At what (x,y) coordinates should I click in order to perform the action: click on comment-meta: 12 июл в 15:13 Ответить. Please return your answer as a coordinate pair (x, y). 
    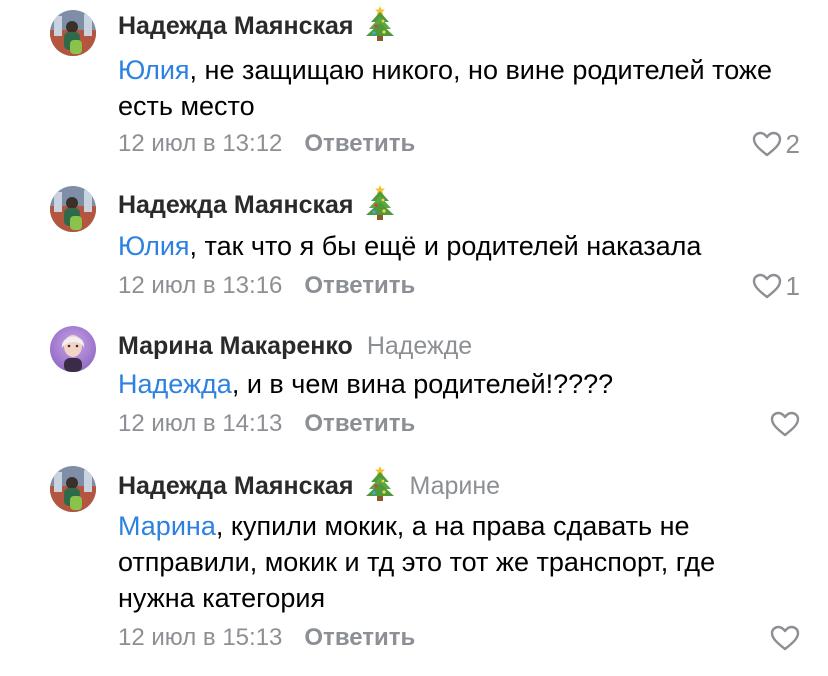
    Looking at the image, I should click on (266, 638).